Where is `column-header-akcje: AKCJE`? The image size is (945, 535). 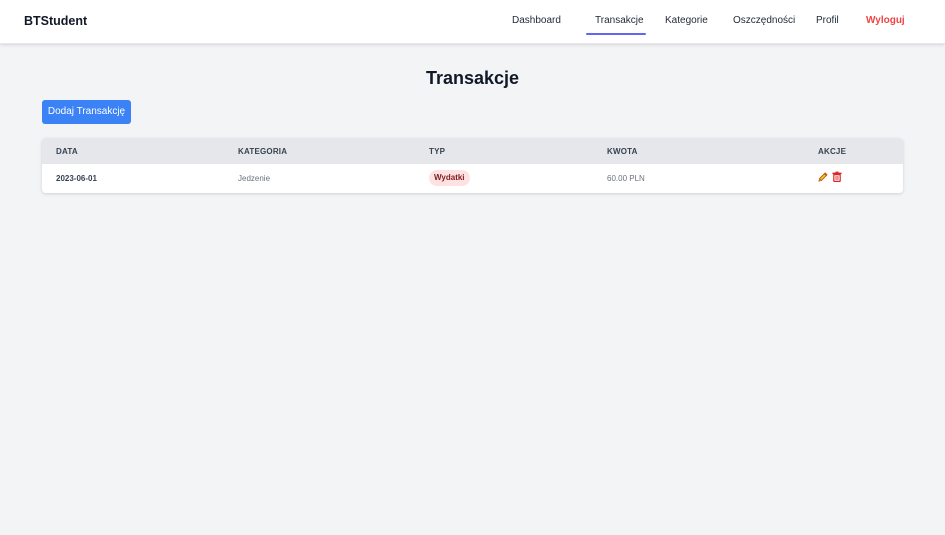 column-header-akcje: AKCJE is located at coordinates (832, 151).